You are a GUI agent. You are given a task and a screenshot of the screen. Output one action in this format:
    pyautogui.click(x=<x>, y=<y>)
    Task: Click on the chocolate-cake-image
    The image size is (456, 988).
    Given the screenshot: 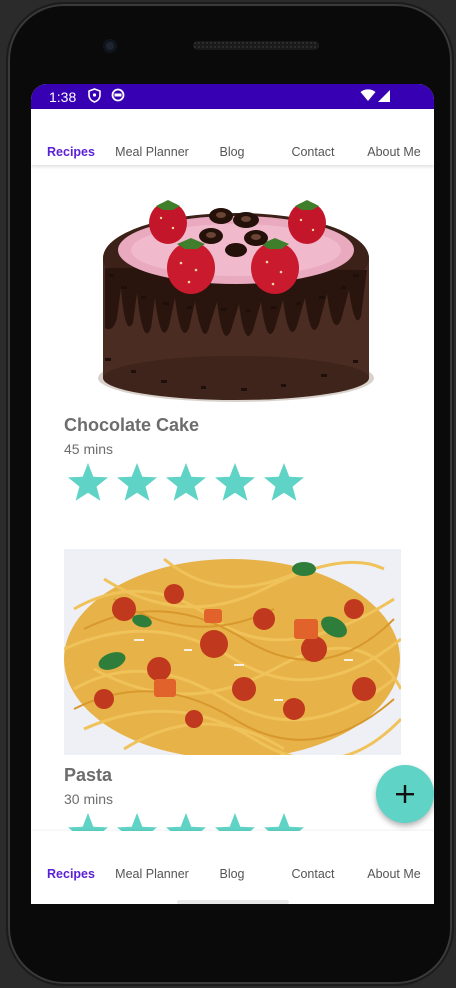 What is the action you would take?
    pyautogui.click(x=236, y=302)
    